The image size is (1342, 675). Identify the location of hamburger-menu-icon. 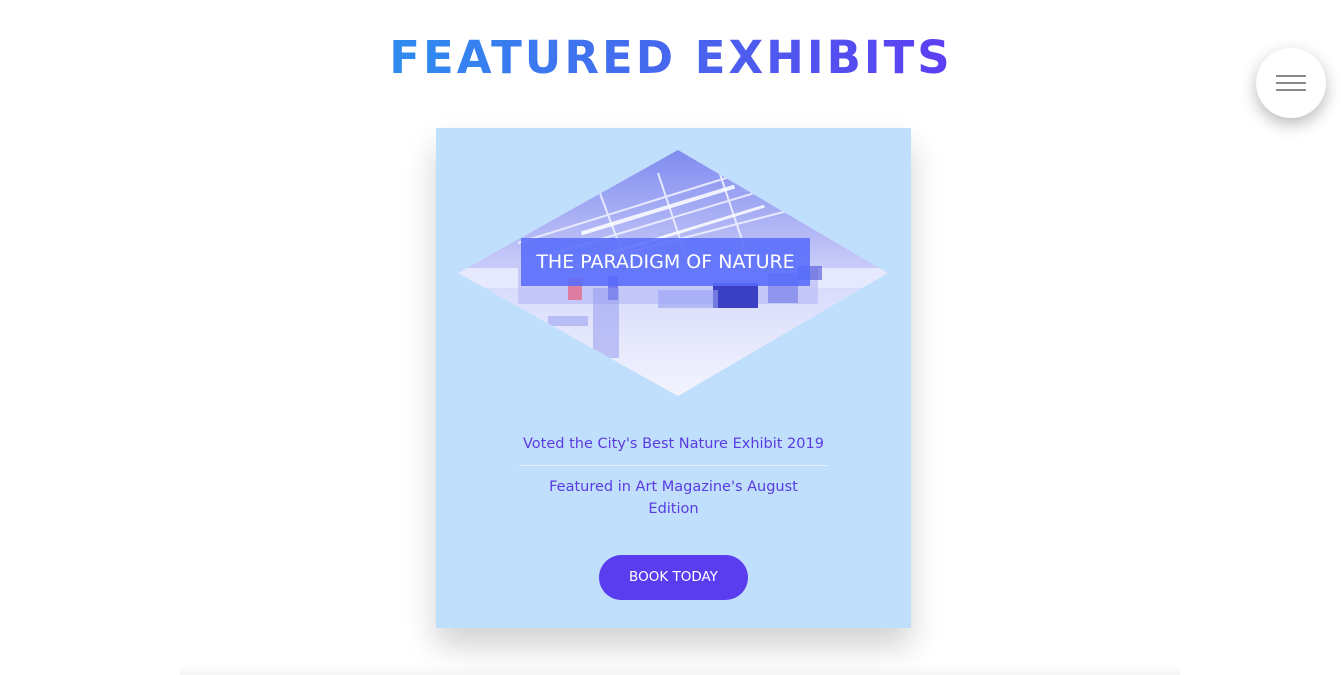
(1291, 76).